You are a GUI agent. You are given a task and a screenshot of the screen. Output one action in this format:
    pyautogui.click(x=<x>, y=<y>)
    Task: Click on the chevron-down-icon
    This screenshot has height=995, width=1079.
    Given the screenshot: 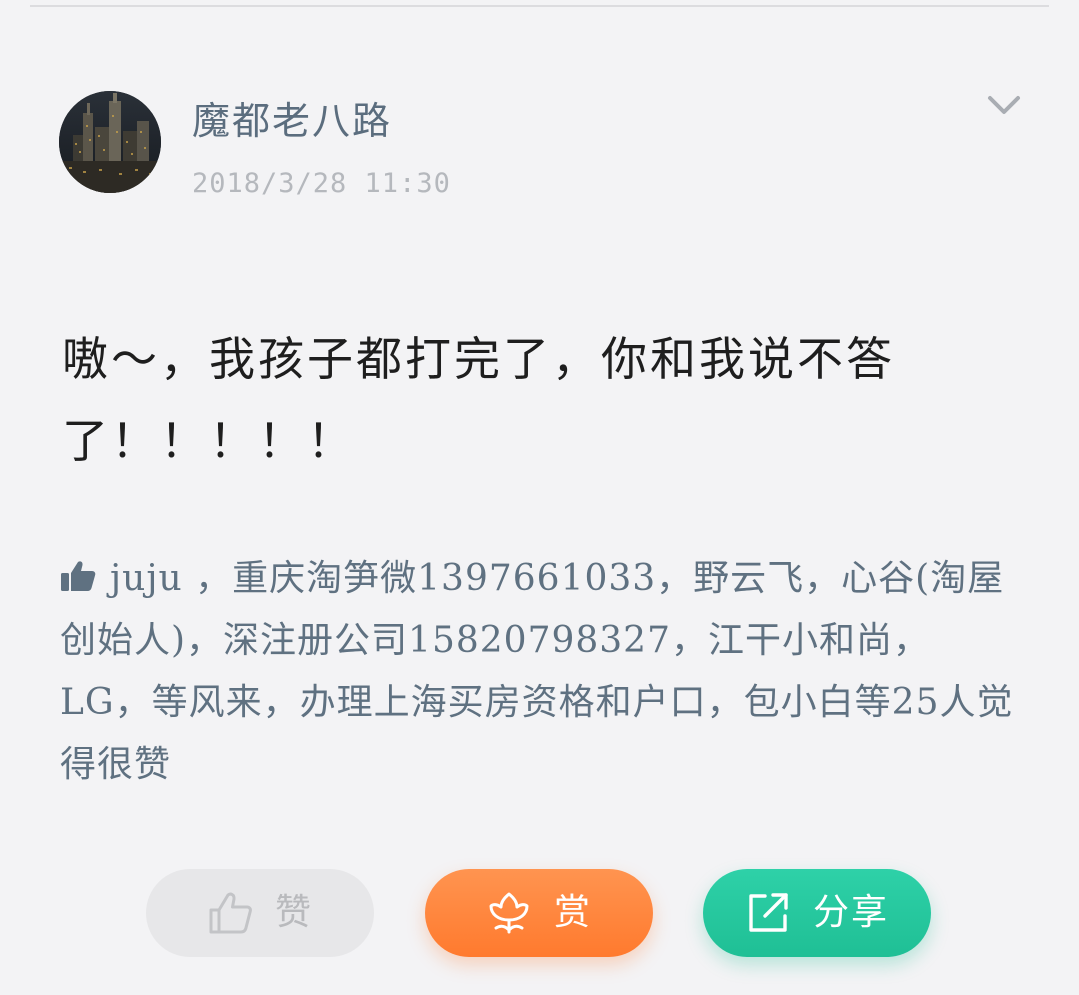 What is the action you would take?
    pyautogui.click(x=1004, y=106)
    